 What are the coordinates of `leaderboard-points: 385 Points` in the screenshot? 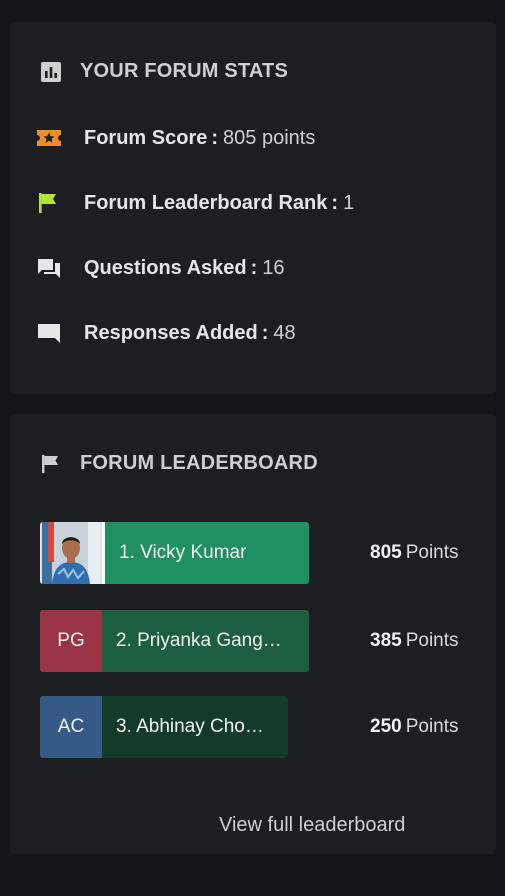 It's located at (414, 641).